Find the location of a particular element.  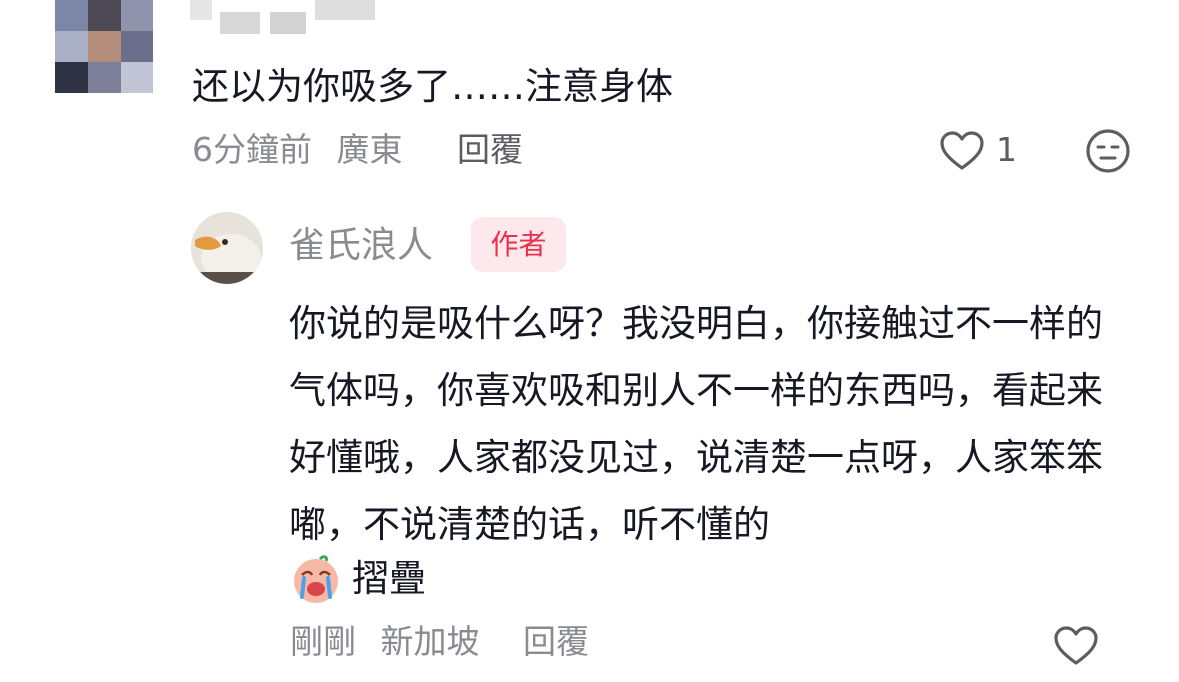

neutral-face-icon is located at coordinates (1108, 151).